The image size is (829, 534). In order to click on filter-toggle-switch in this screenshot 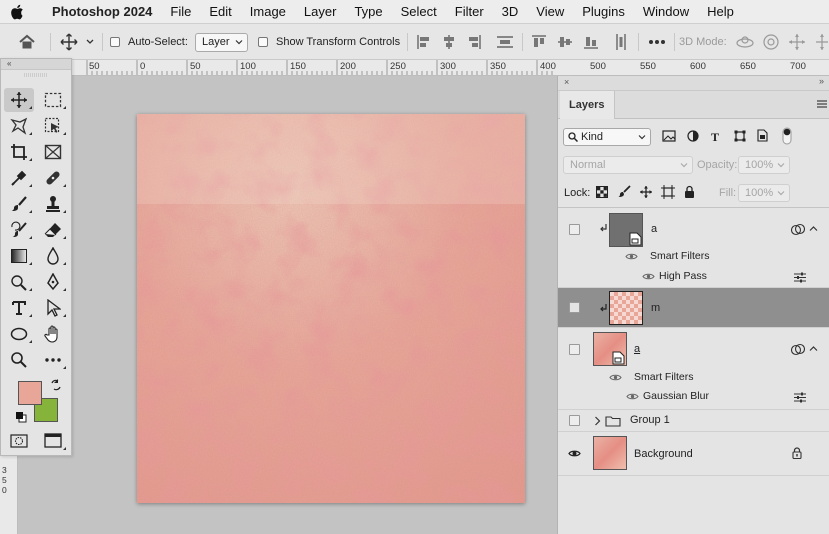, I will do `click(787, 137)`.